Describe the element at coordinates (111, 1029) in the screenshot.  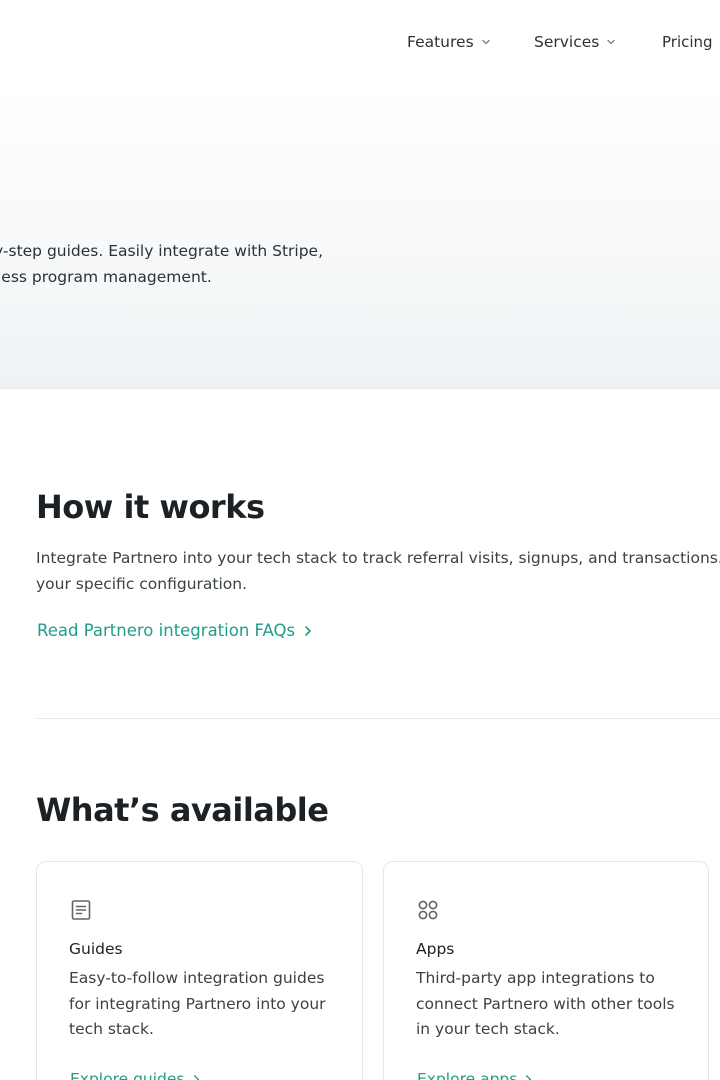
I see `guides-card-description-line: tech stack.` at that location.